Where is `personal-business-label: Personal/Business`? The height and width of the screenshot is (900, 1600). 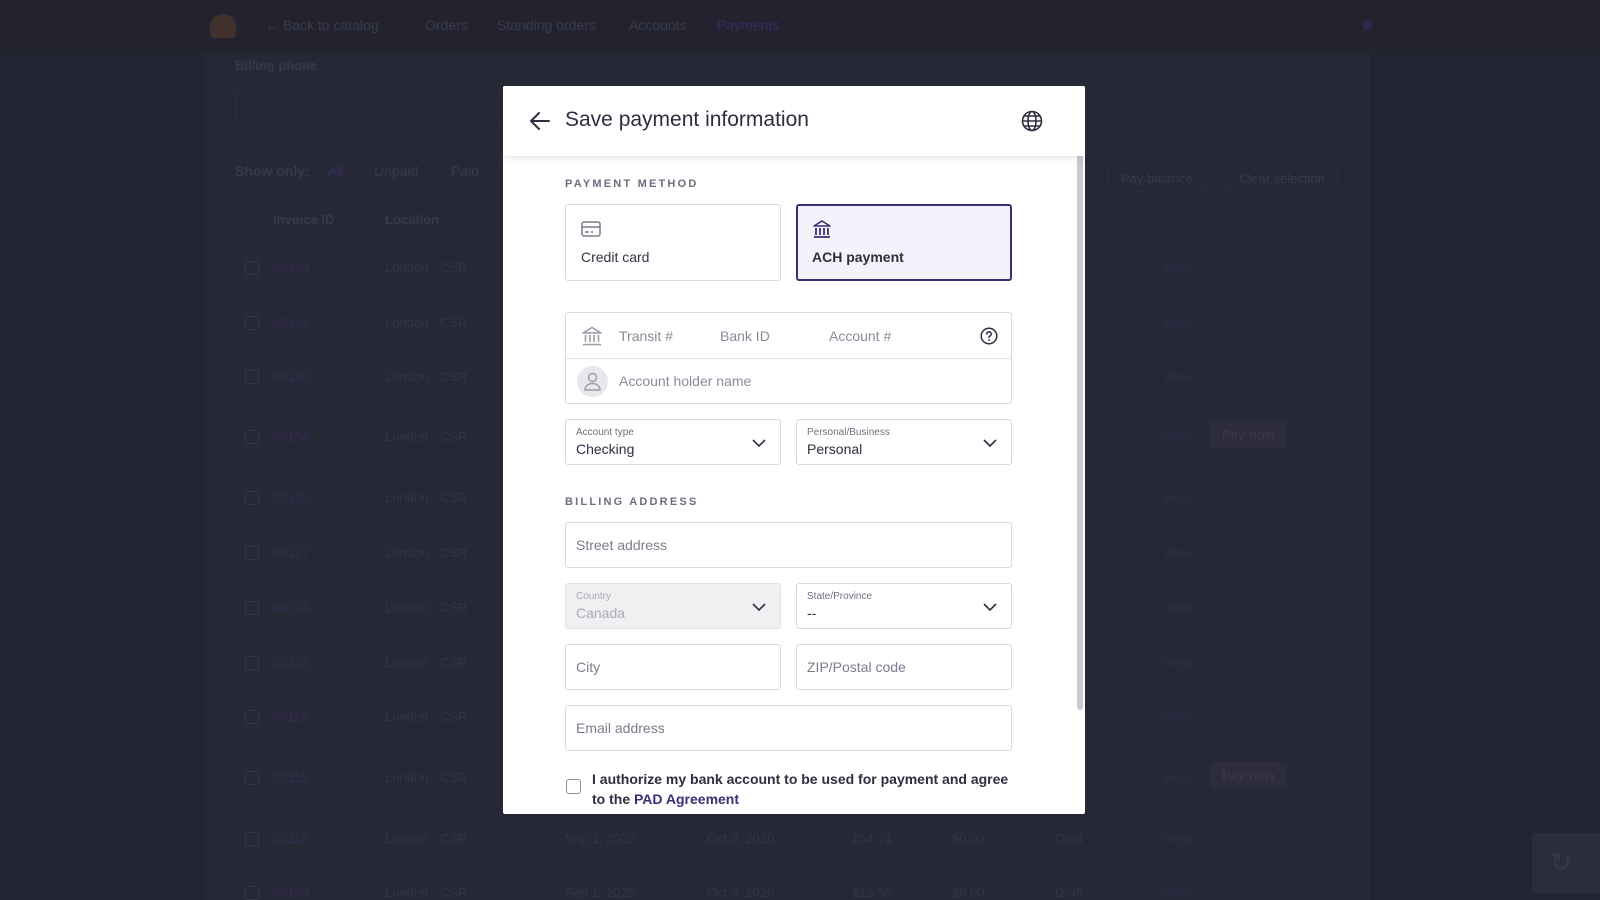 personal-business-label: Personal/Business is located at coordinates (848, 432).